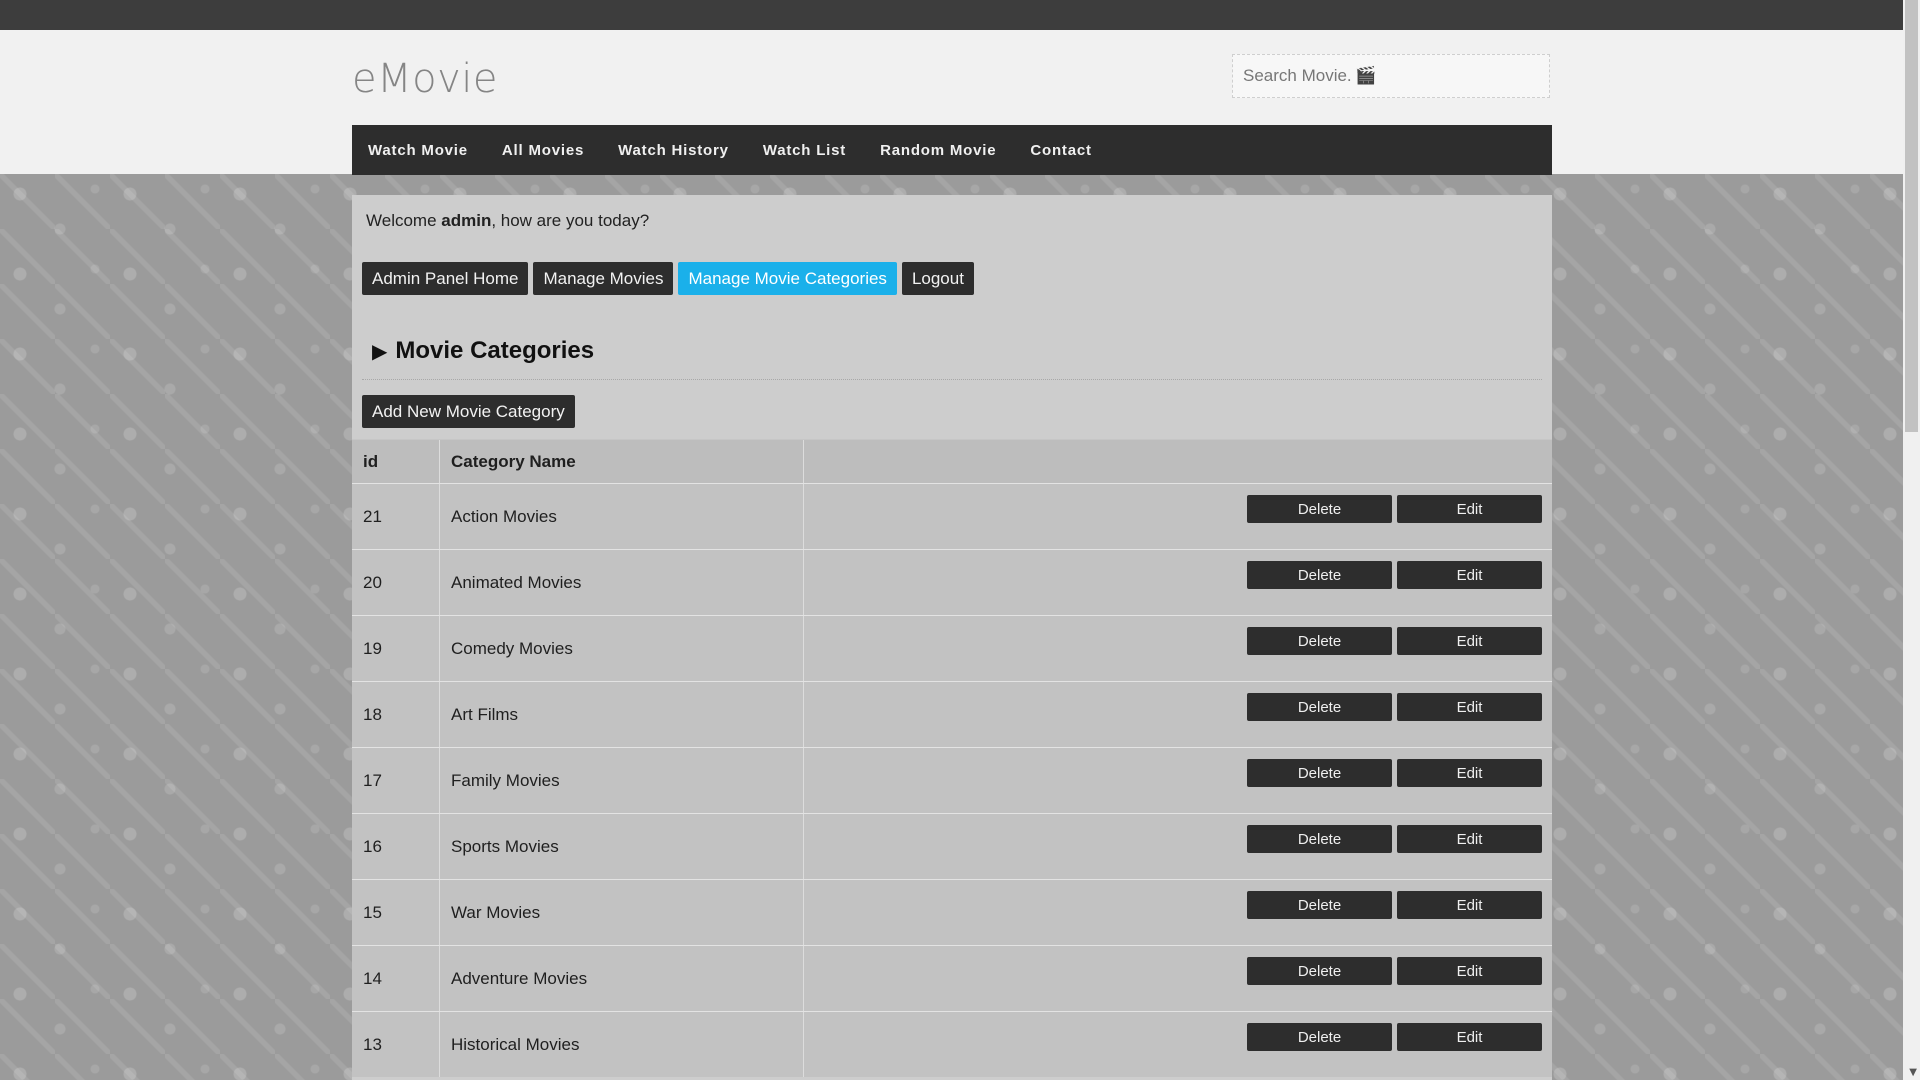 The width and height of the screenshot is (1920, 1080). I want to click on row-id: 15, so click(396, 912).